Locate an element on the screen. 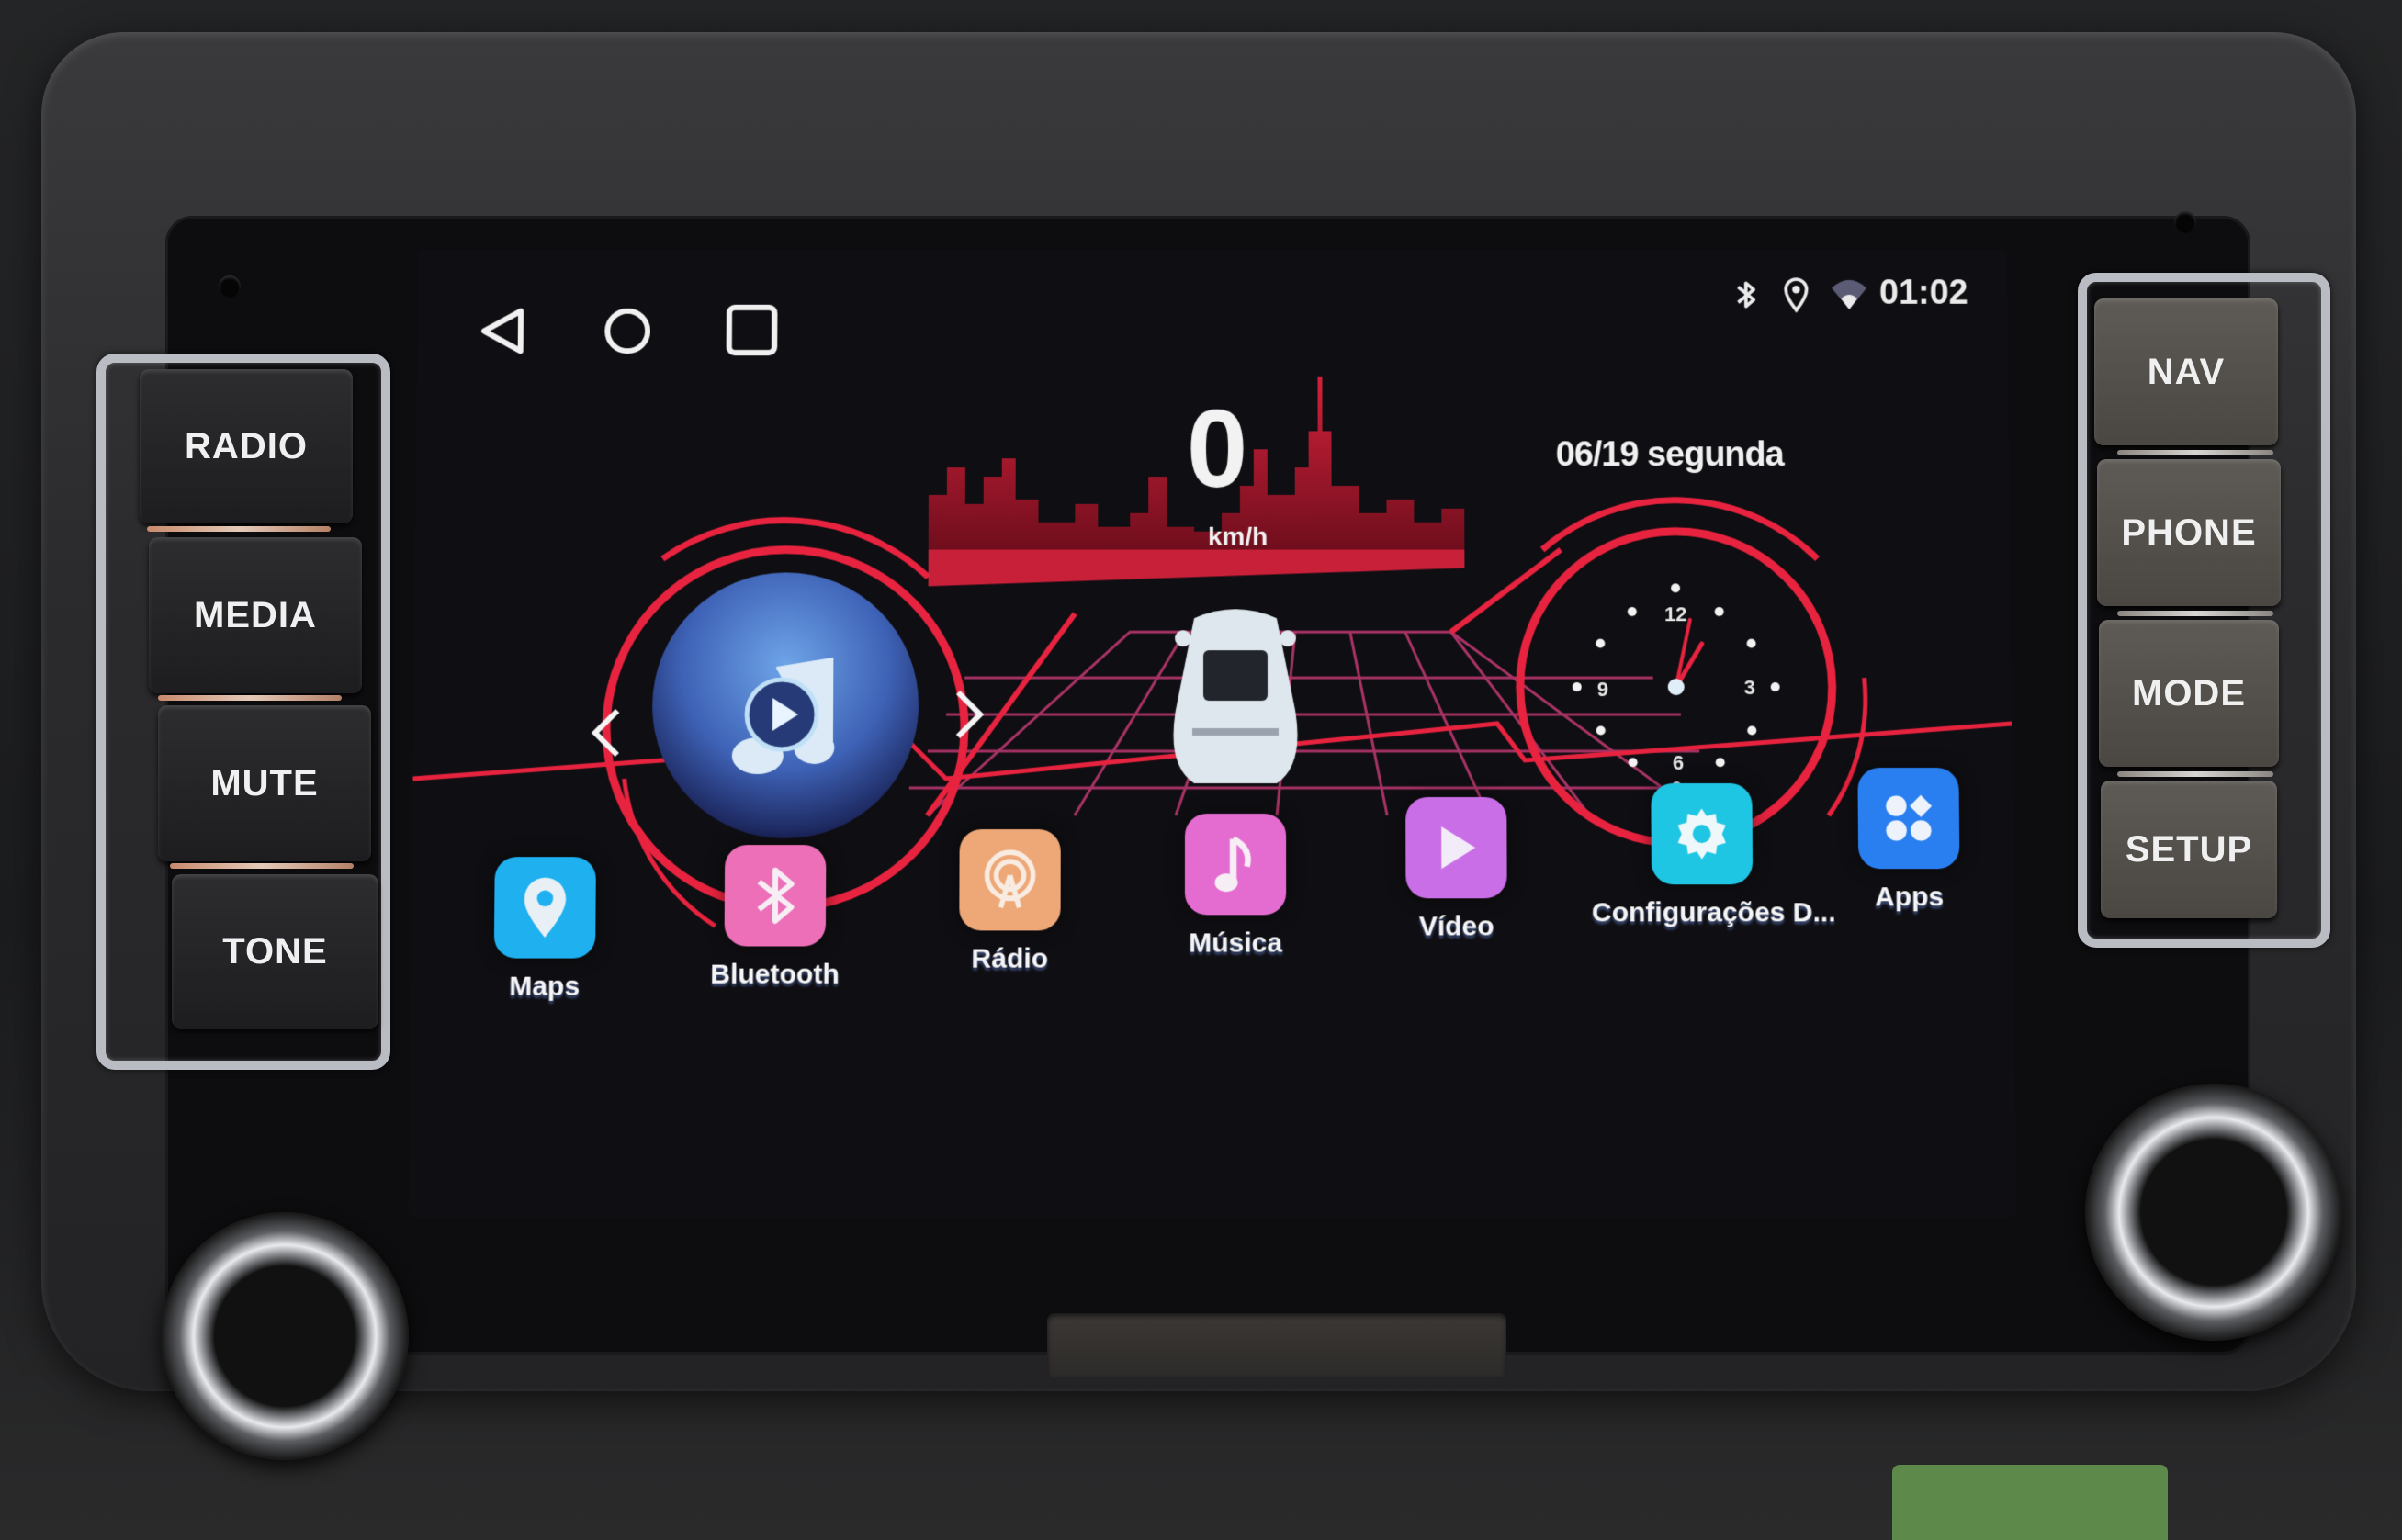  clock-label-12: 12 is located at coordinates (1675, 613).